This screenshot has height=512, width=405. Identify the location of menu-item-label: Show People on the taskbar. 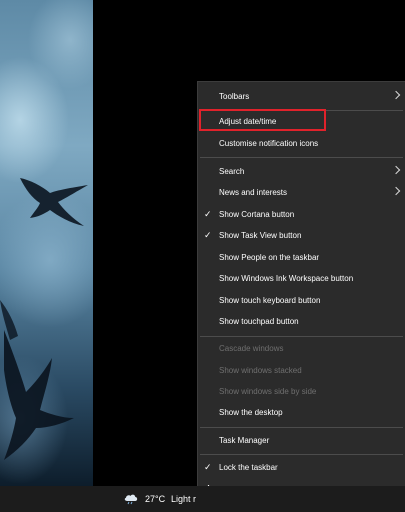
(269, 257).